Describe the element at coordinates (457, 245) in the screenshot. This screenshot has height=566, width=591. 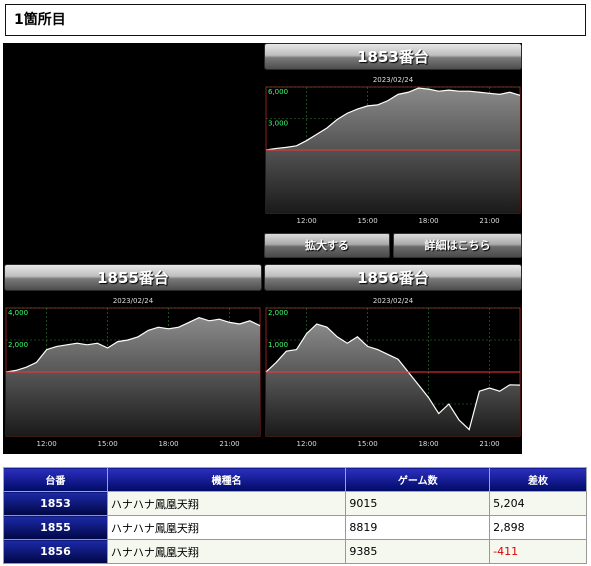
I see `details-button: 詳細はこちら` at that location.